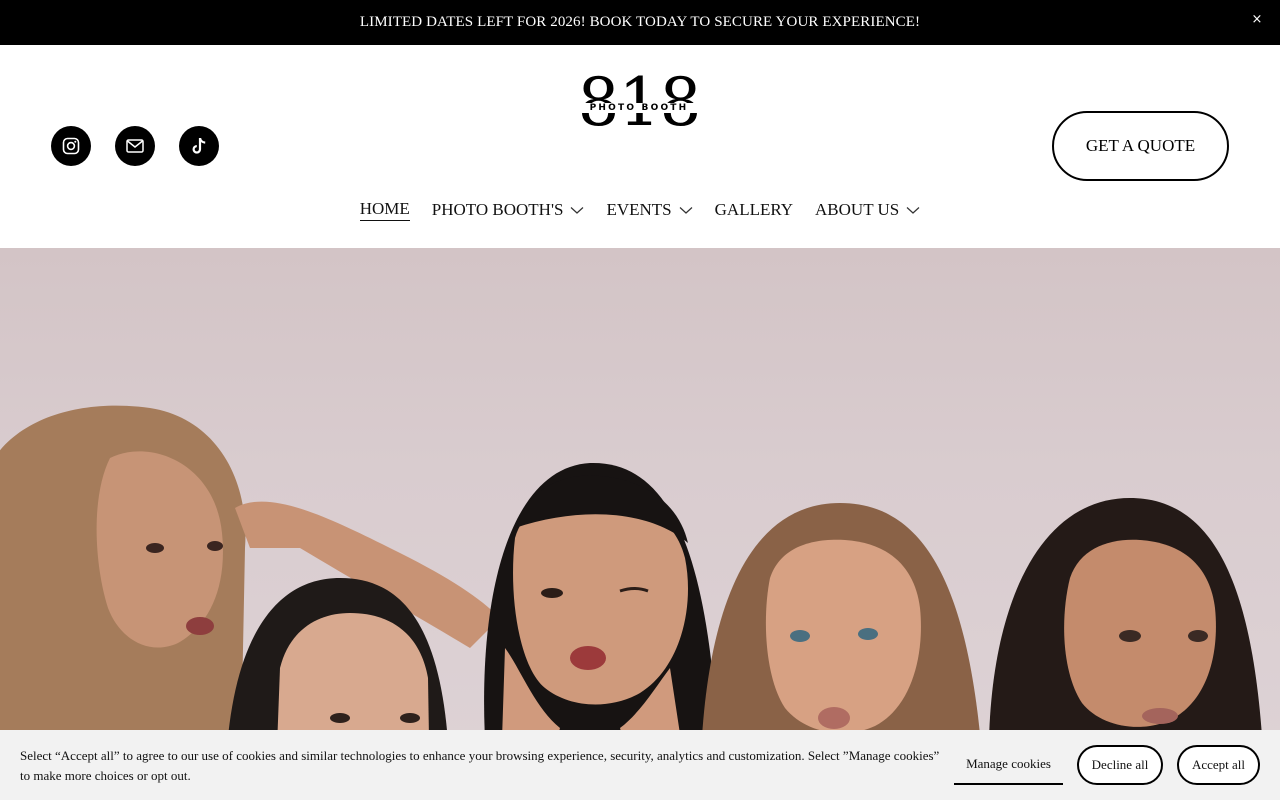  I want to click on instagram-link, so click(71, 146).